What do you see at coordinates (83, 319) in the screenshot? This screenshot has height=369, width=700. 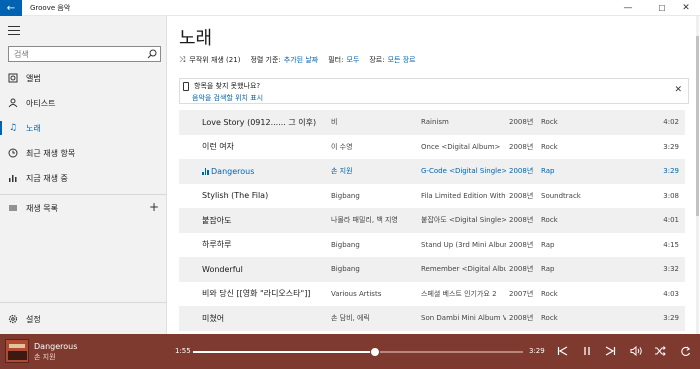 I see `sidebar-item-settings: 설정` at bounding box center [83, 319].